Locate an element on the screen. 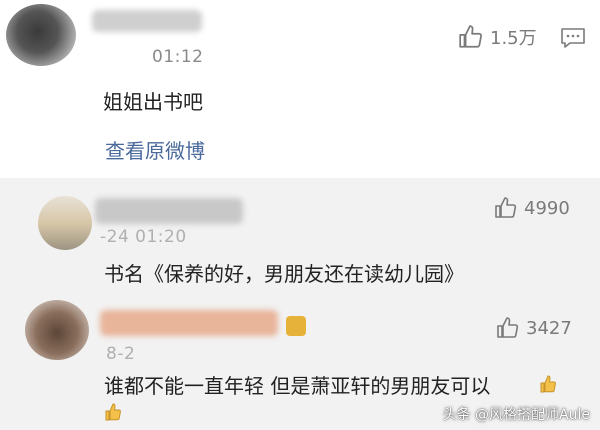 The image size is (600, 430). comment-more-button is located at coordinates (573, 40).